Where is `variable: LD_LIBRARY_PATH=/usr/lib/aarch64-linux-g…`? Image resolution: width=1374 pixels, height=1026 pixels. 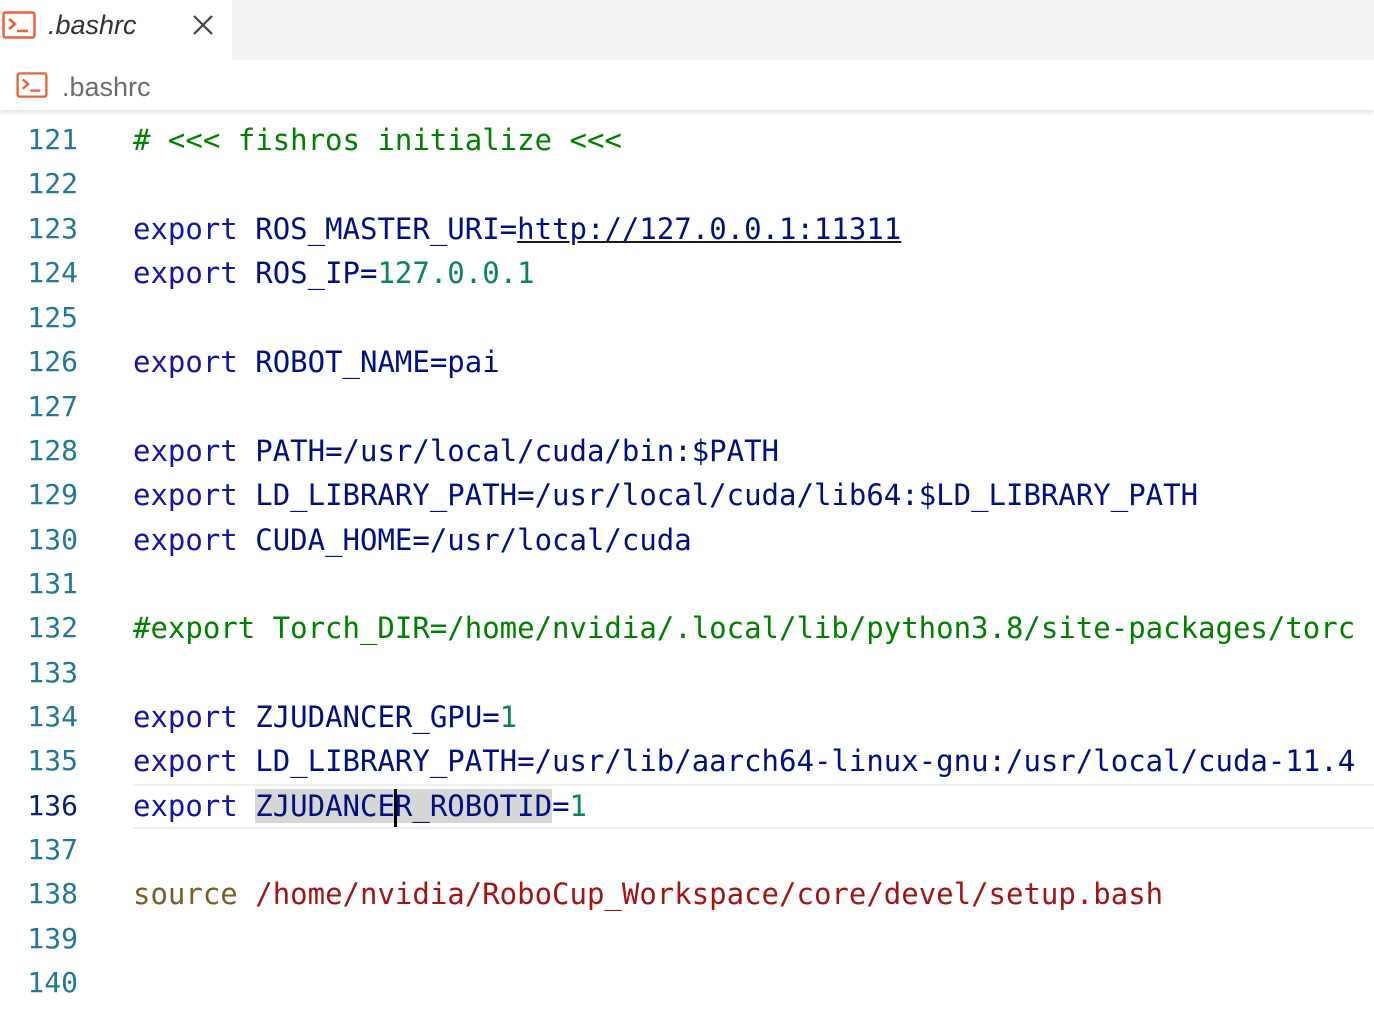 variable: LD_LIBRARY_PATH=/usr/lib/aarch64-linux-g… is located at coordinates (805, 761).